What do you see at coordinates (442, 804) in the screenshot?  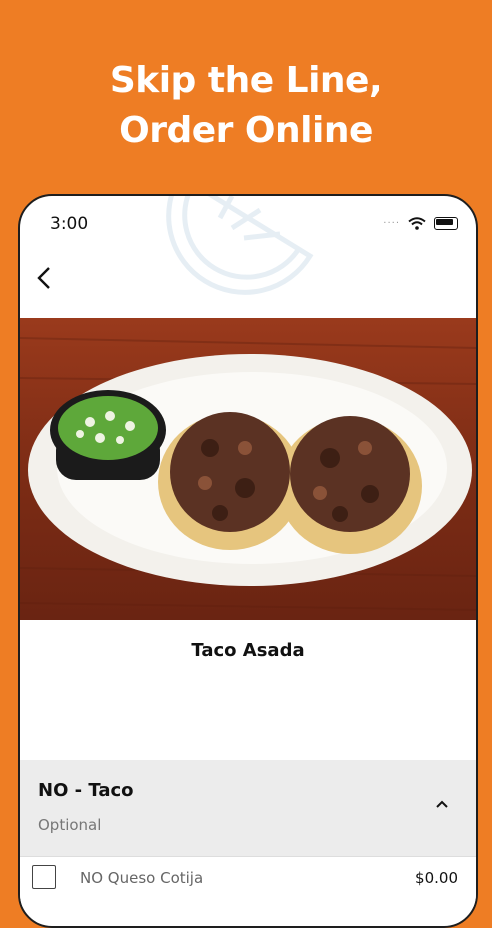 I see `chevron-up-icon` at bounding box center [442, 804].